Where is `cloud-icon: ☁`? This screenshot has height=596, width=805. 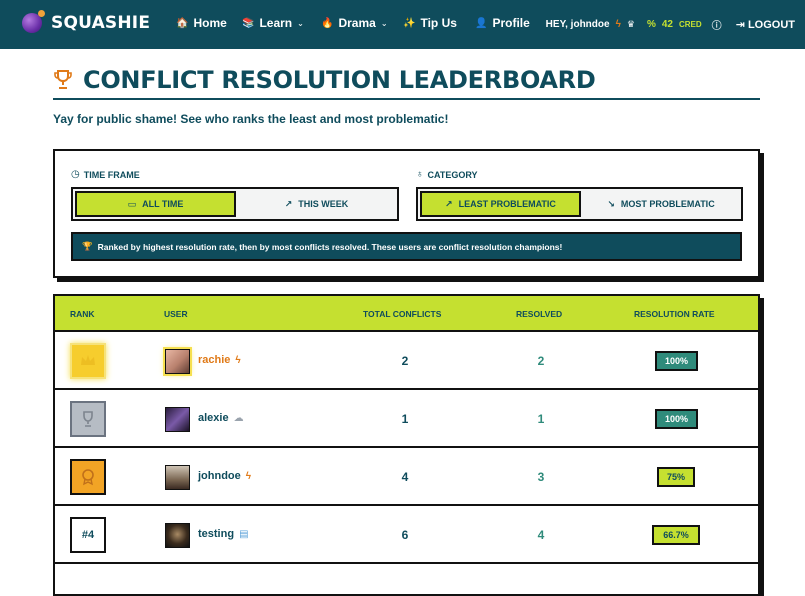
cloud-icon: ☁ is located at coordinates (238, 418).